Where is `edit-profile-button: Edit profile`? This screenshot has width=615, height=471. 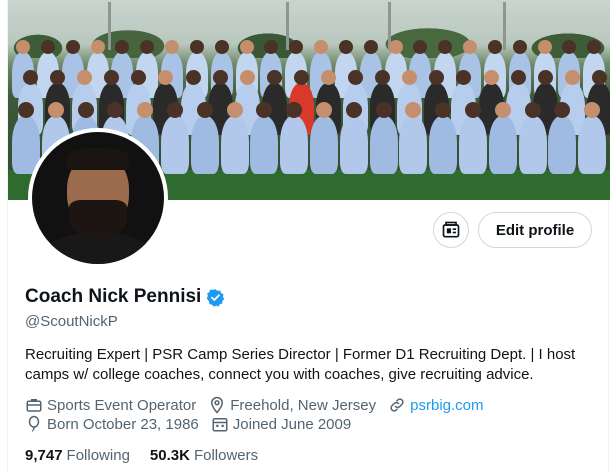 edit-profile-button: Edit profile is located at coordinates (535, 230).